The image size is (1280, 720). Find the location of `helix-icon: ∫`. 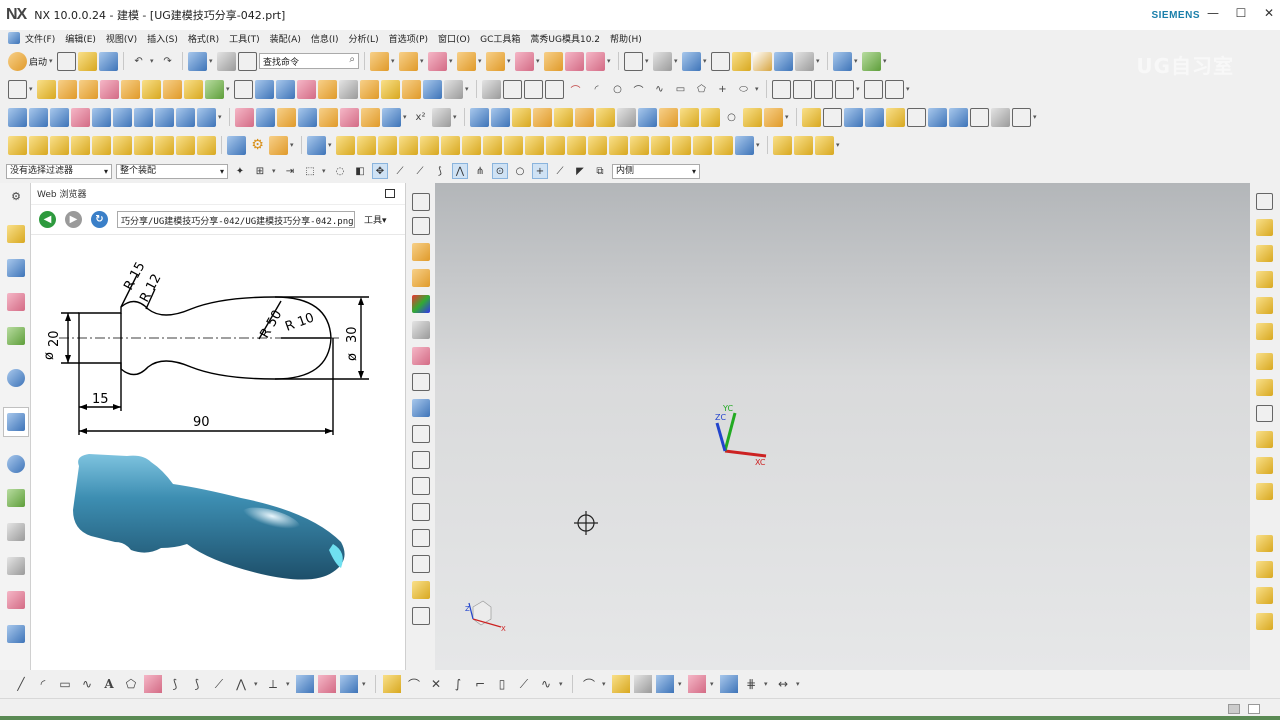

helix-icon: ∫ is located at coordinates (458, 684).